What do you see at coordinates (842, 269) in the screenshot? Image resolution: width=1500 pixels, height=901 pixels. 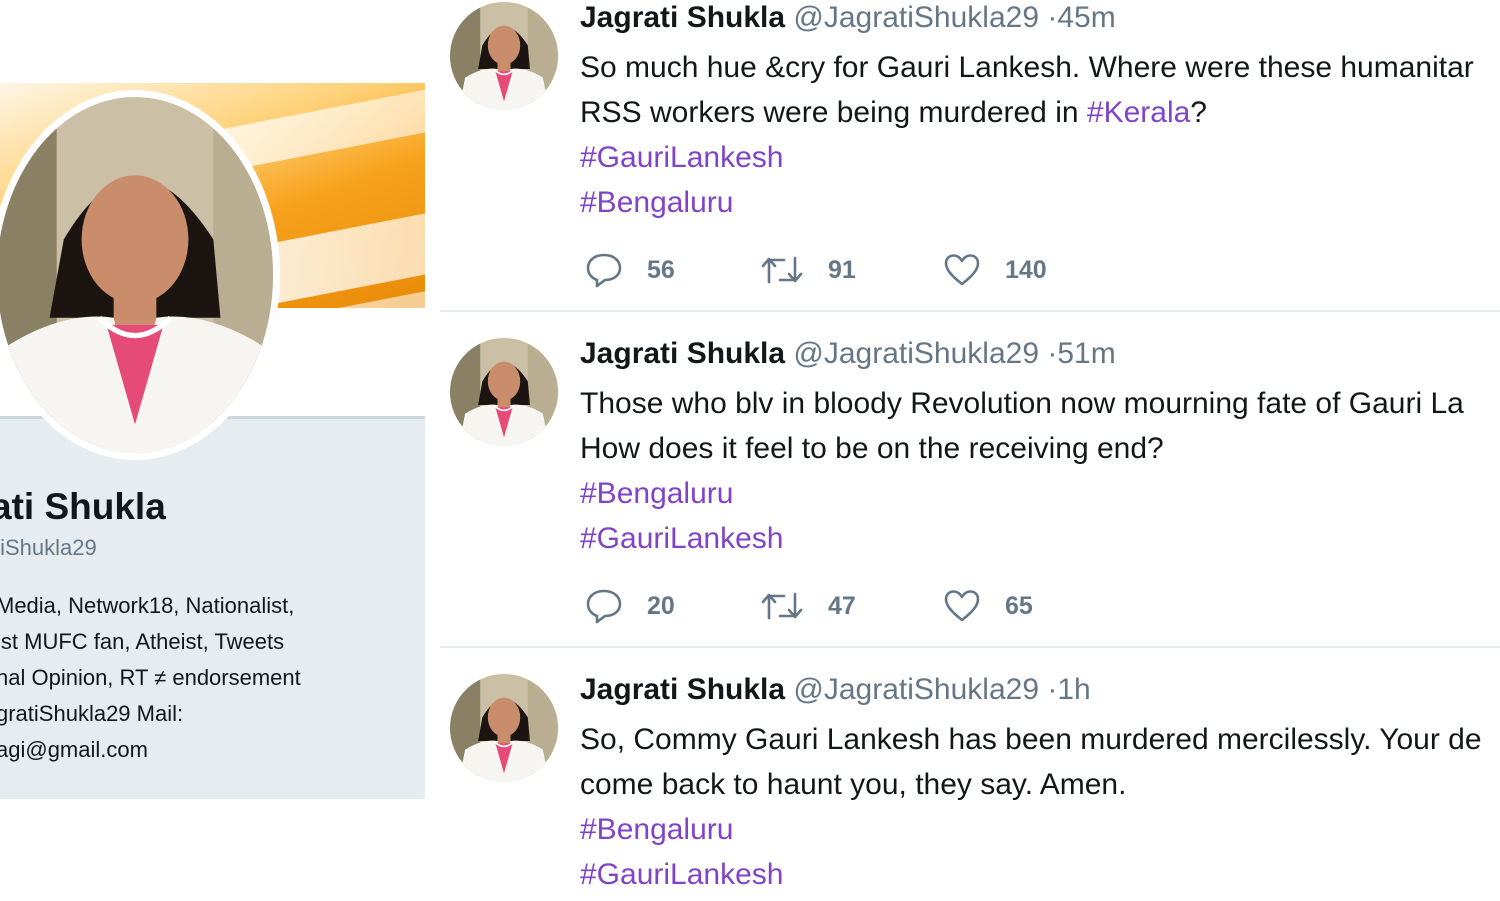 I see `retweet-count: 91` at bounding box center [842, 269].